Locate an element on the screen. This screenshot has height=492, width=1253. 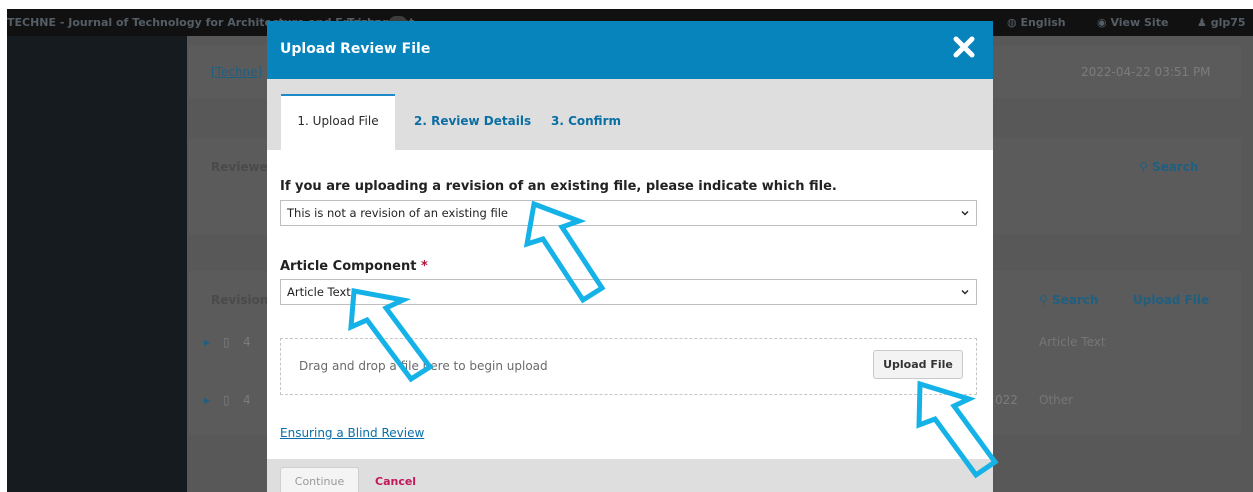
modal-title: Upload Review File is located at coordinates (355, 49).